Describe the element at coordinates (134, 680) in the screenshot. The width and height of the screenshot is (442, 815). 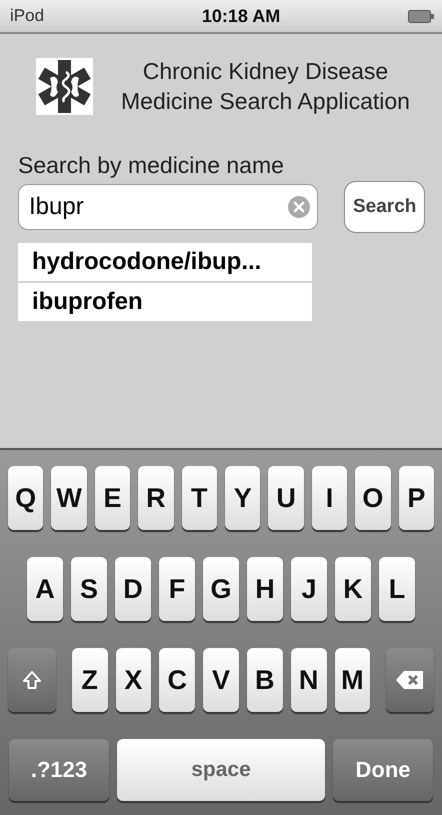
I see `key: X` at that location.